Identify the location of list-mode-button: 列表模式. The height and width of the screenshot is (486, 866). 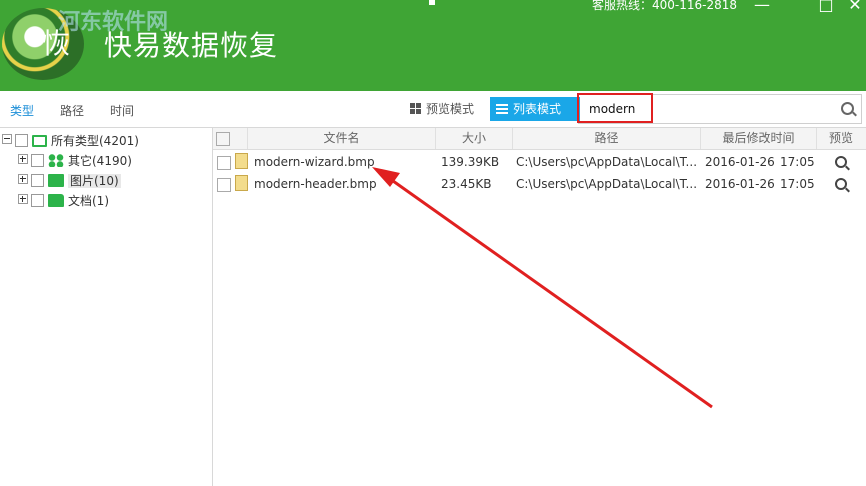
(535, 109).